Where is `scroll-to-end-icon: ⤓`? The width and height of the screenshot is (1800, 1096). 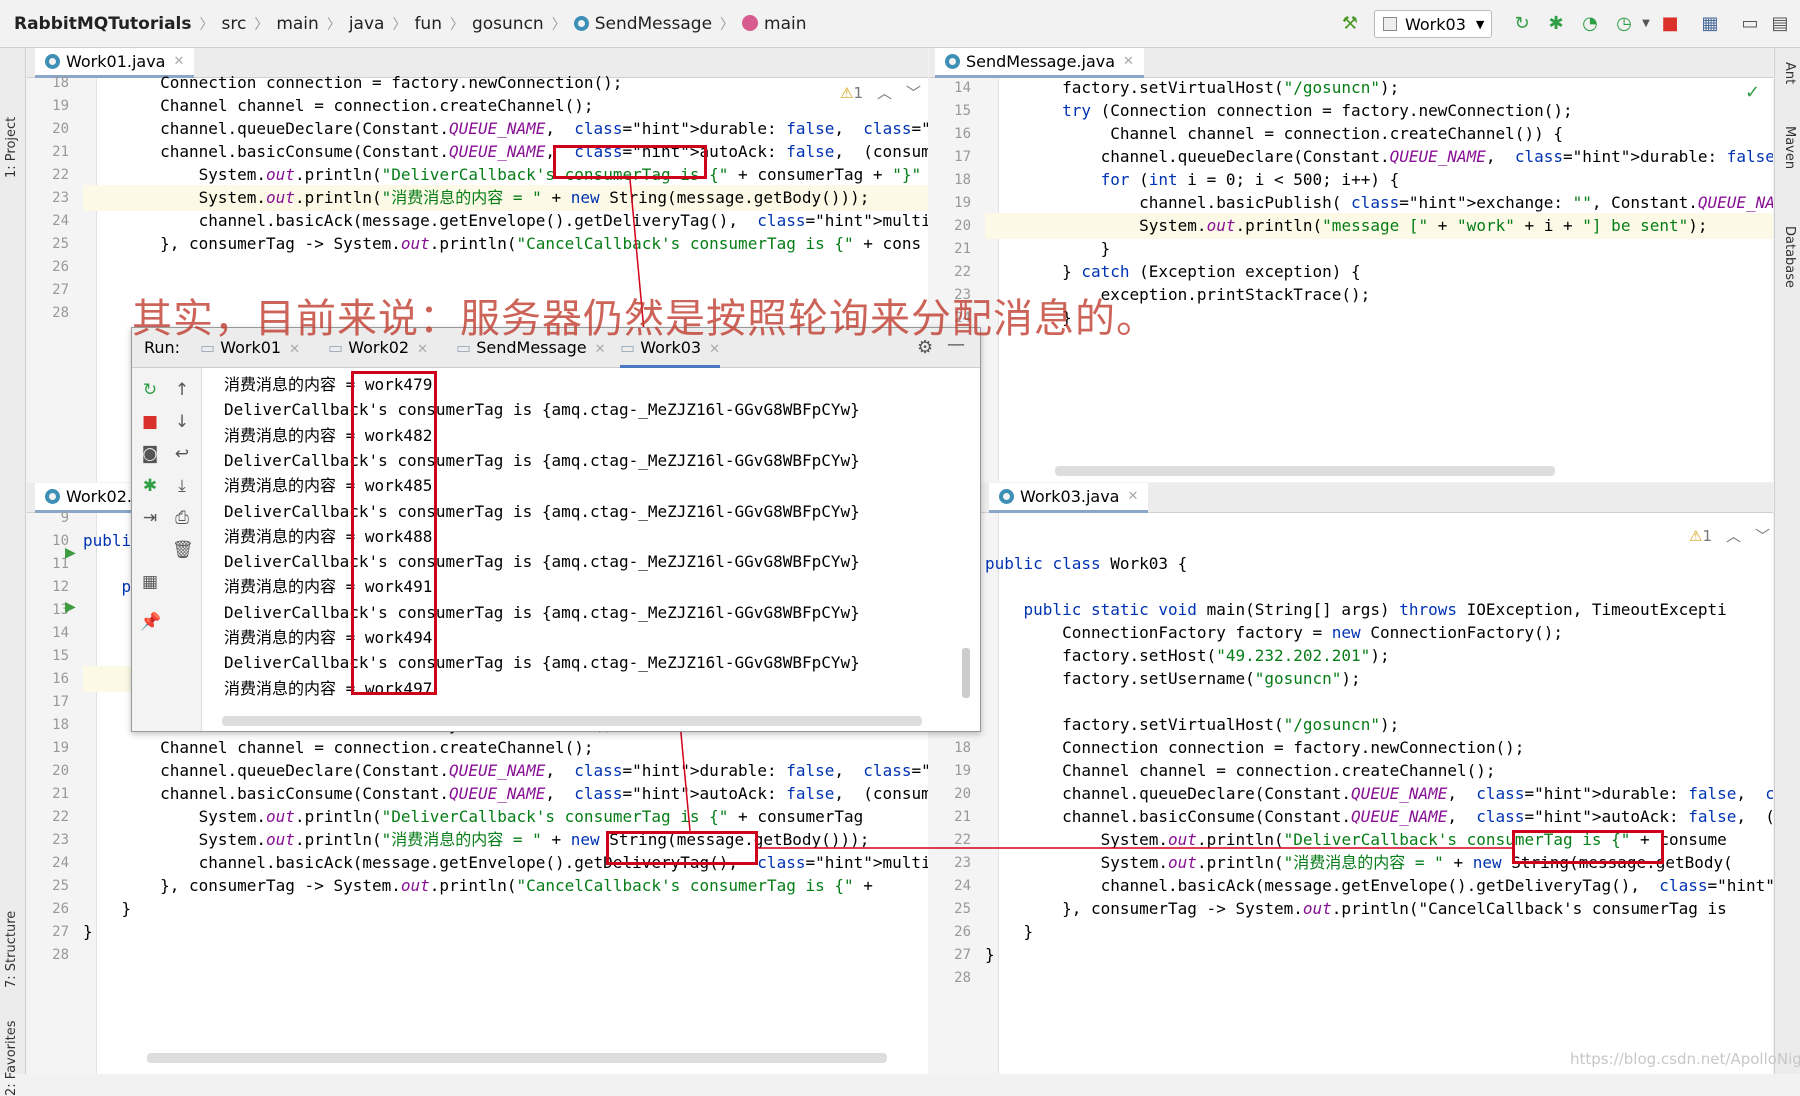 scroll-to-end-icon: ⤓ is located at coordinates (182, 486).